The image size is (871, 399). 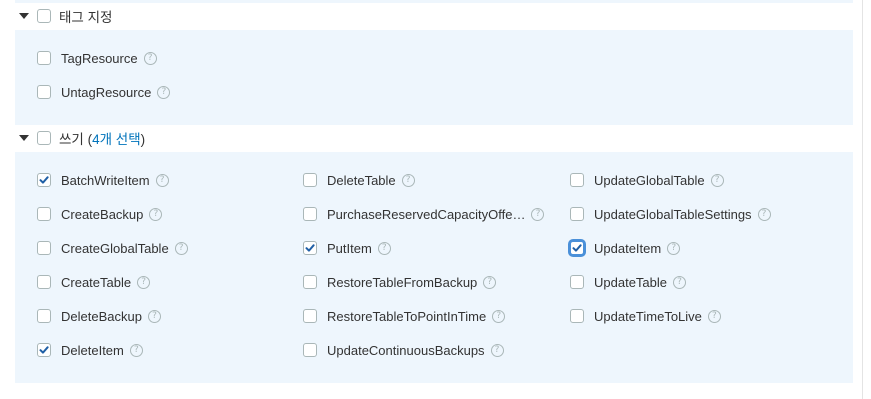 I want to click on action-item-deletebackup: DeleteBackup?, so click(x=99, y=316).